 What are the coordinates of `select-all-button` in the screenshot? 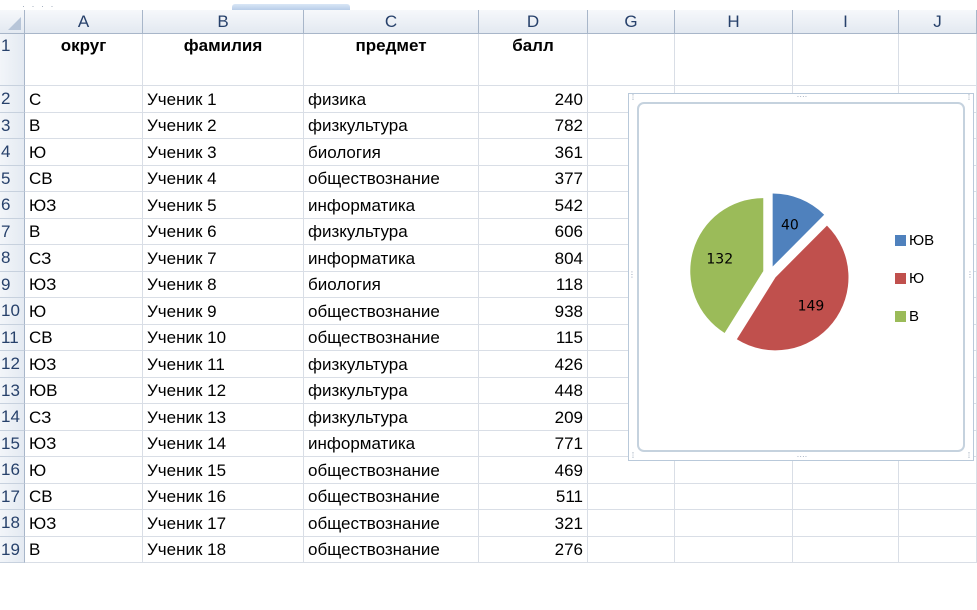 It's located at (12, 22).